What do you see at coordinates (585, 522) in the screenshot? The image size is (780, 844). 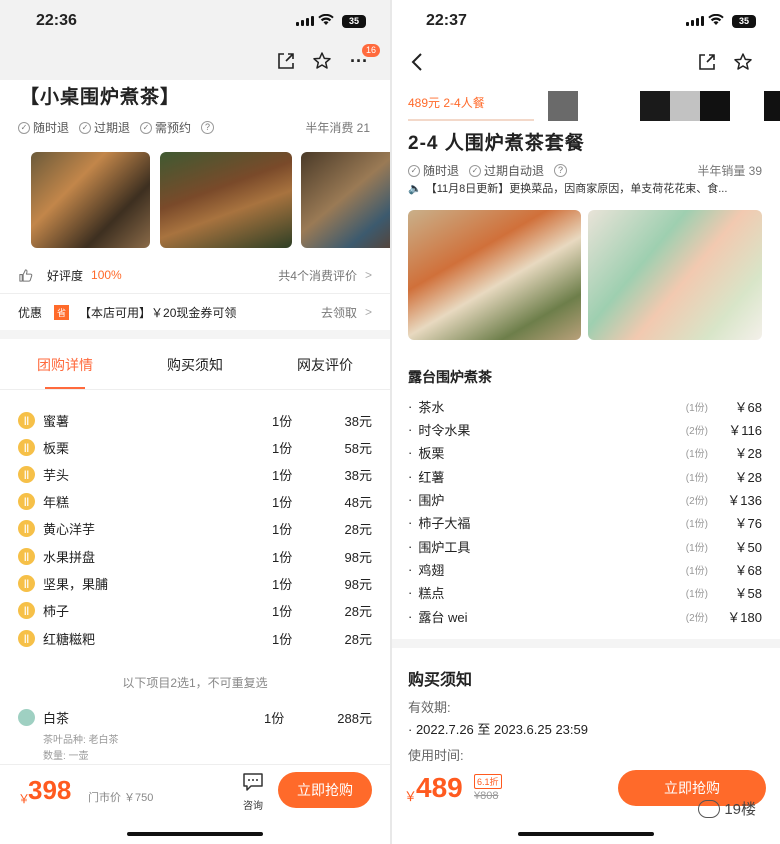 I see `list-item: · 柿子大福 (1份) ￥76` at bounding box center [585, 522].